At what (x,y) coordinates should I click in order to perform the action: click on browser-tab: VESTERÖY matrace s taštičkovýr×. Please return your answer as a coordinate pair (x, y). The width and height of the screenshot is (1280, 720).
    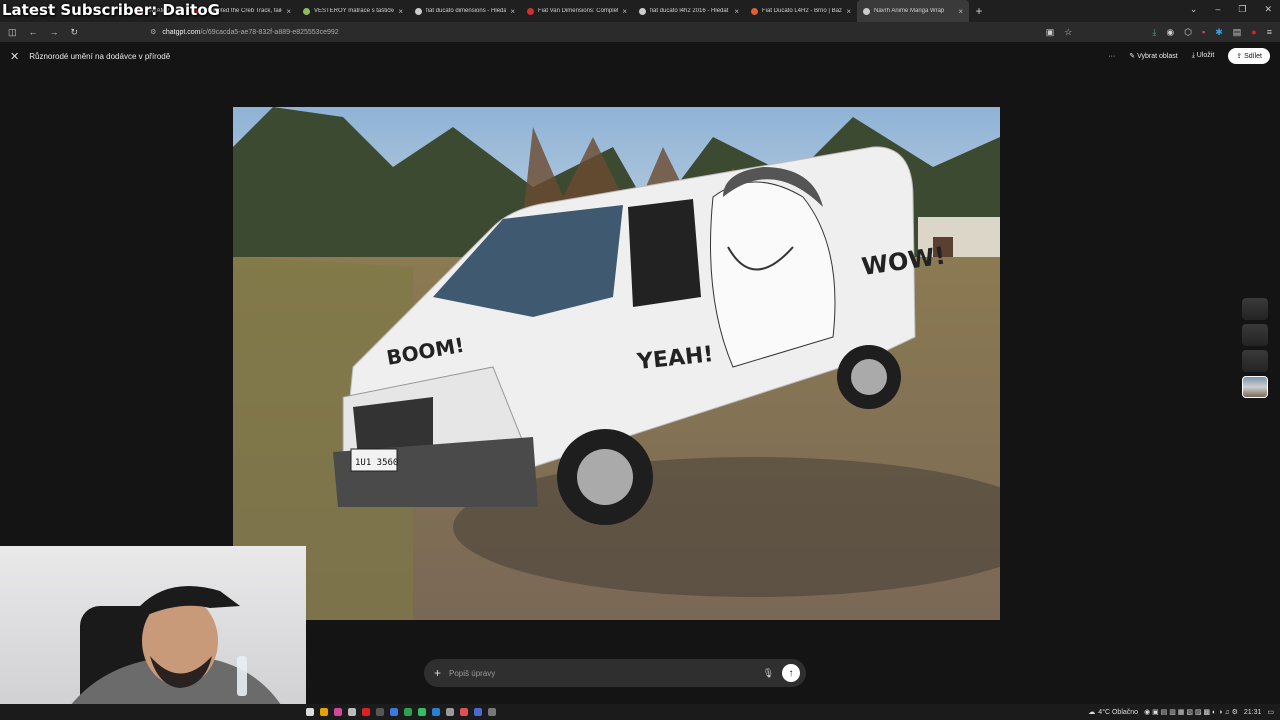
    Looking at the image, I should click on (353, 11).